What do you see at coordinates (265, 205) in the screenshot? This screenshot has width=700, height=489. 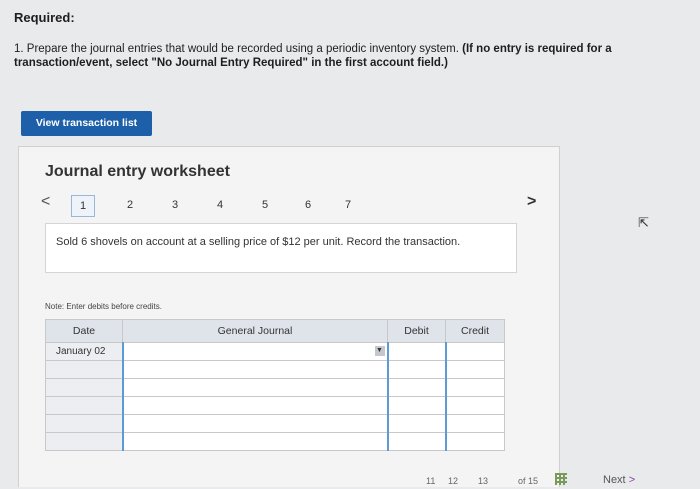 I see `page-5-button: 5` at bounding box center [265, 205].